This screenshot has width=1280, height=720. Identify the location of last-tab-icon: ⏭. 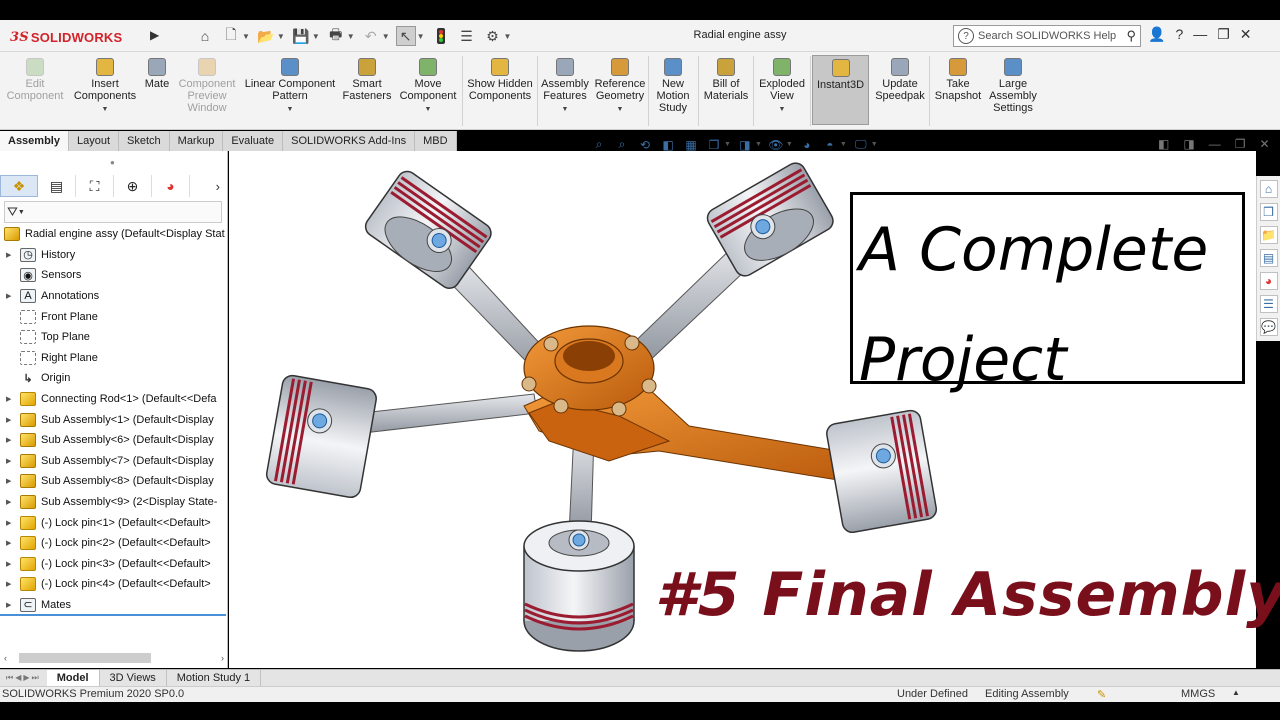
(35, 678).